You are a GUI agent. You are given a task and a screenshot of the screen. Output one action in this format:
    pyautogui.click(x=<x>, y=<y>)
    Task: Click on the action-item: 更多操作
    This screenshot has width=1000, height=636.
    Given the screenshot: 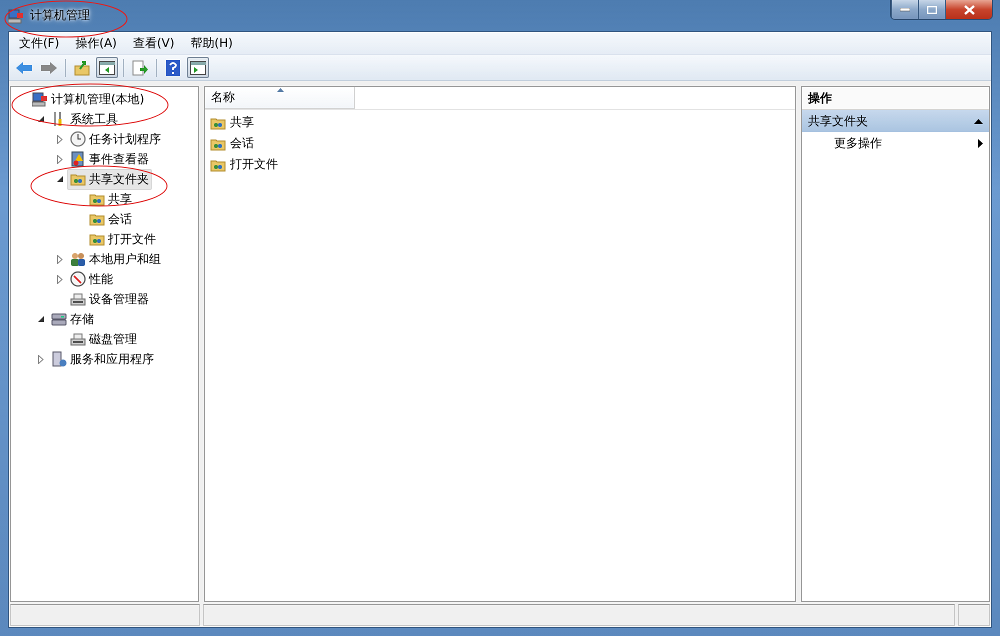 What is the action you would take?
    pyautogui.click(x=895, y=143)
    